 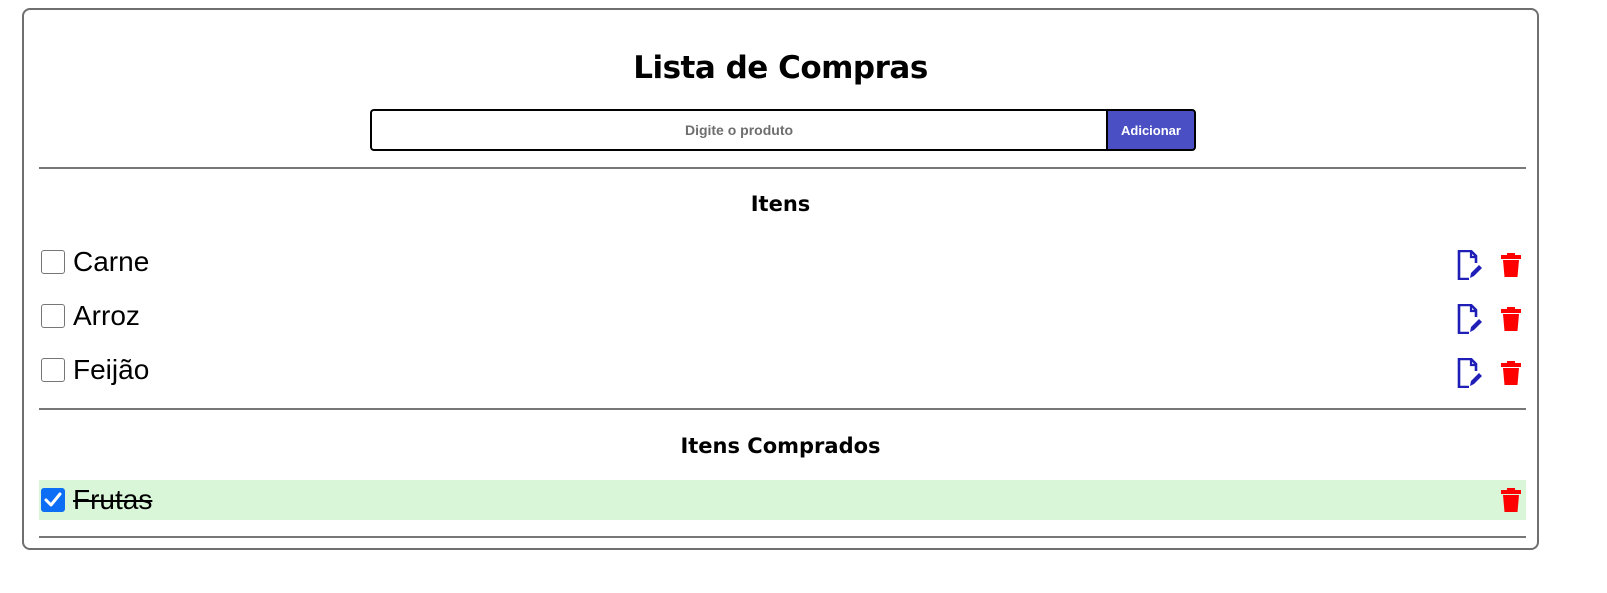 I want to click on item-label: Arroz, so click(x=106, y=315).